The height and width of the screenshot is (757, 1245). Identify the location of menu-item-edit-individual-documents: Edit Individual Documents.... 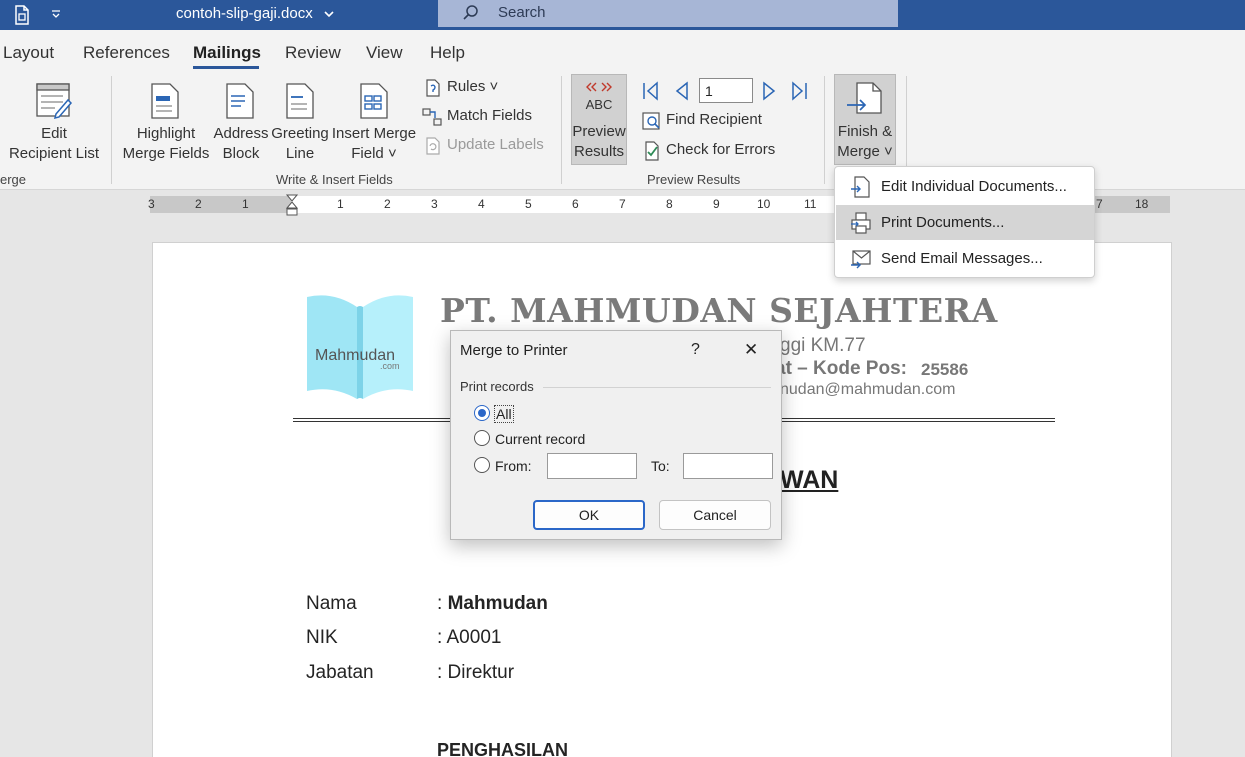
(965, 186).